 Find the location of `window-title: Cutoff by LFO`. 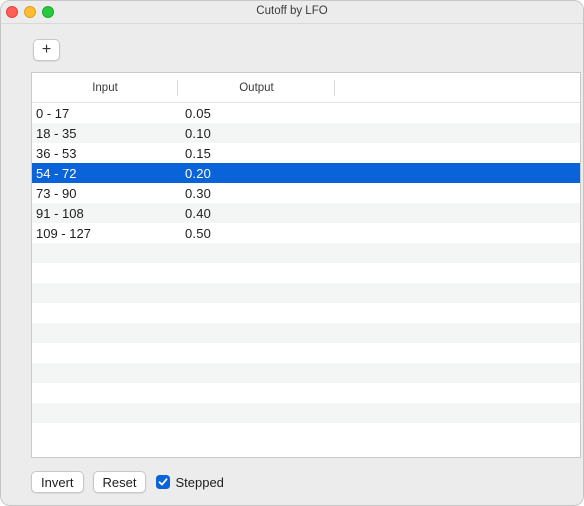

window-title: Cutoff by LFO is located at coordinates (292, 11).